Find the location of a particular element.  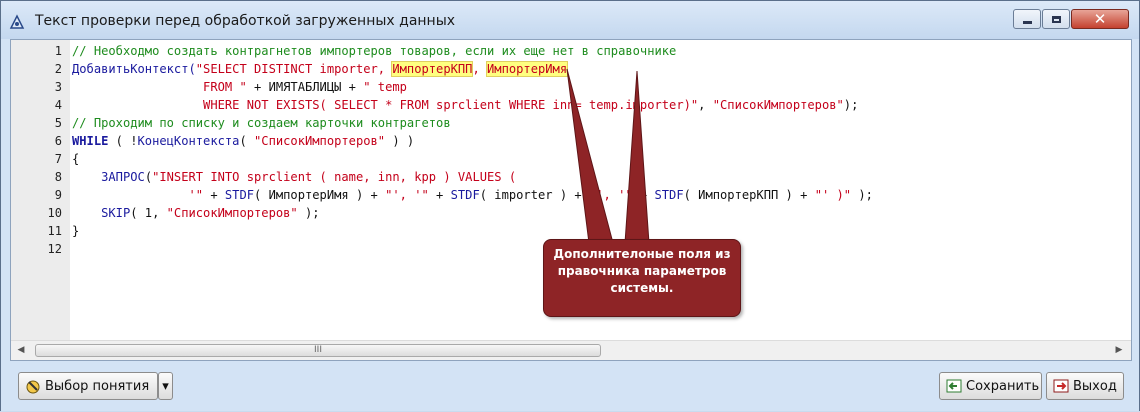

exit-label: Выход is located at coordinates (1095, 386).